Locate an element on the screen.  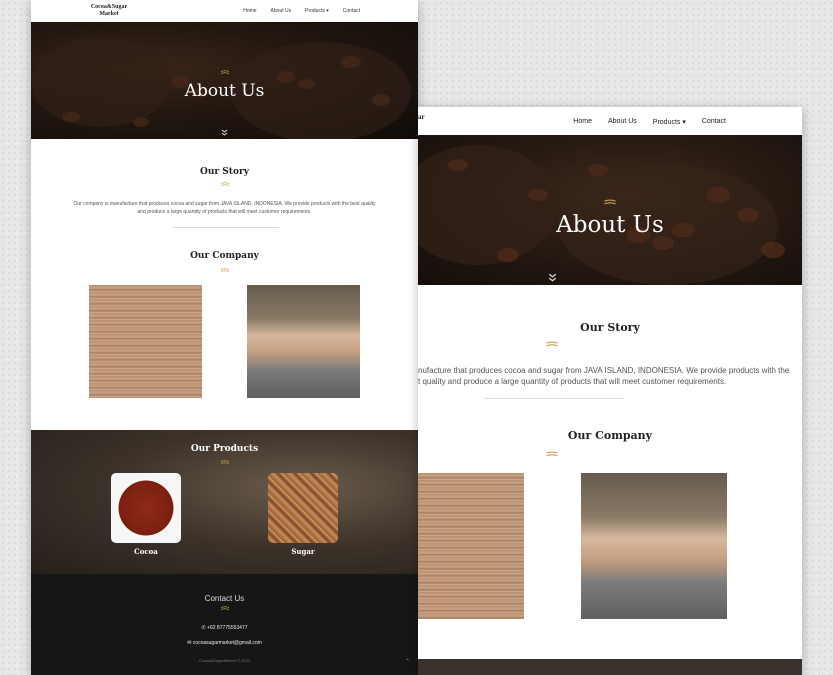
contact-email-row: ✉ cocoasugarmarket@gmail.com is located at coordinates (224, 643).